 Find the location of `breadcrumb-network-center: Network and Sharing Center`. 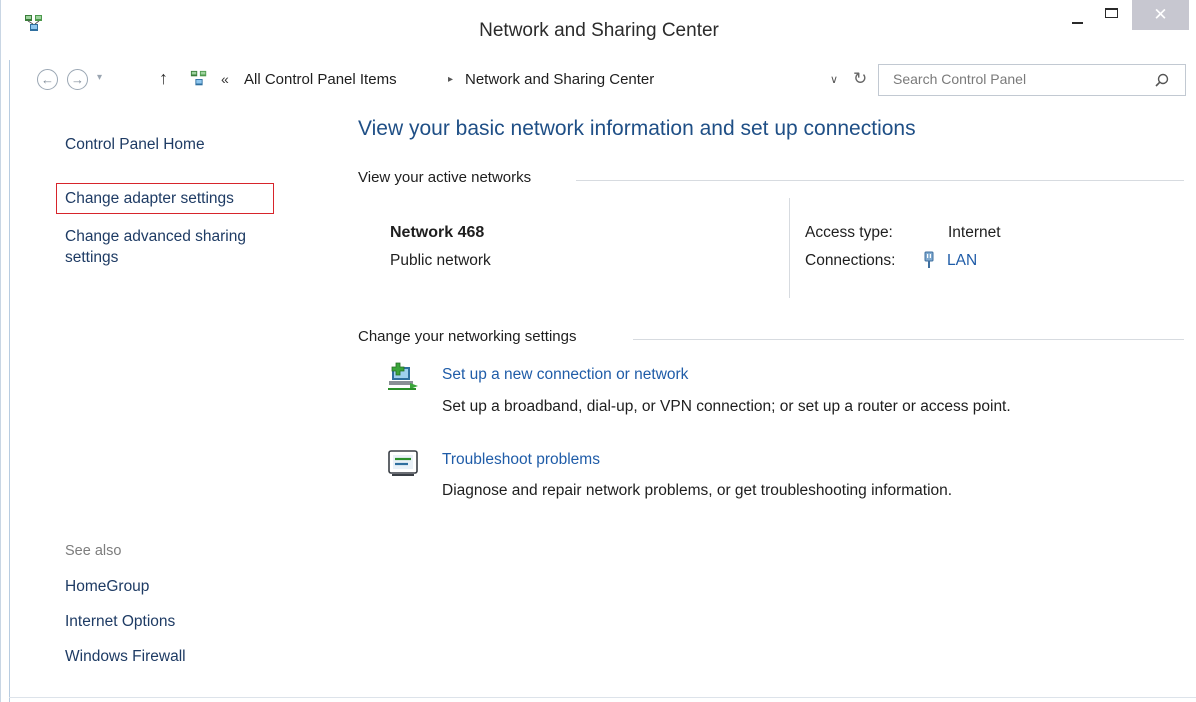

breadcrumb-network-center: Network and Sharing Center is located at coordinates (559, 79).